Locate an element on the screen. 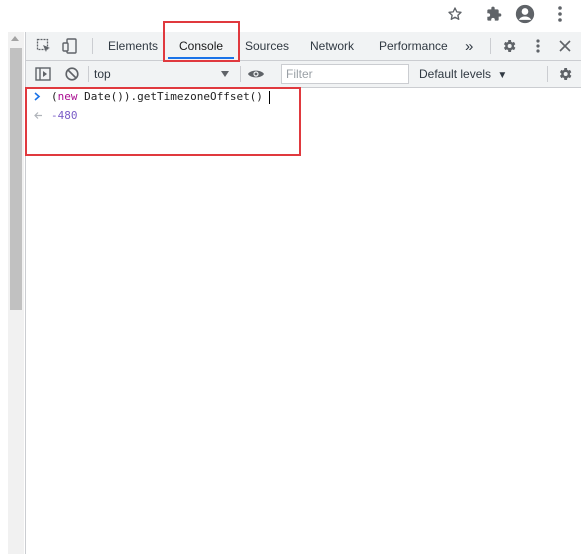  account-icon is located at coordinates (525, 14).